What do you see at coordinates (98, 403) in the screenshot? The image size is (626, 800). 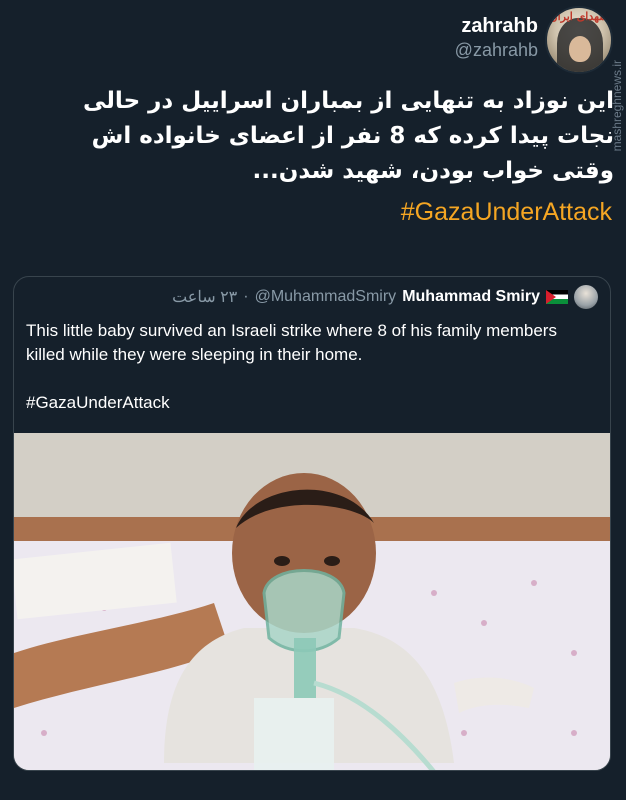 I see `quoted-hashtag-link: #GazaUnderAttack` at bounding box center [98, 403].